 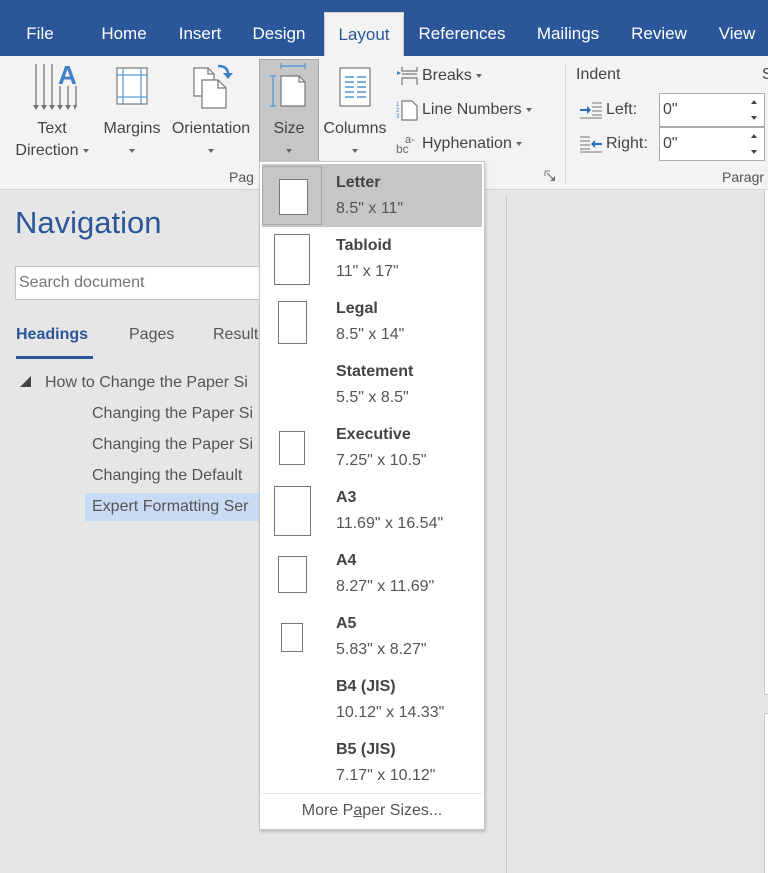 I want to click on tab-review: Review, so click(x=659, y=34).